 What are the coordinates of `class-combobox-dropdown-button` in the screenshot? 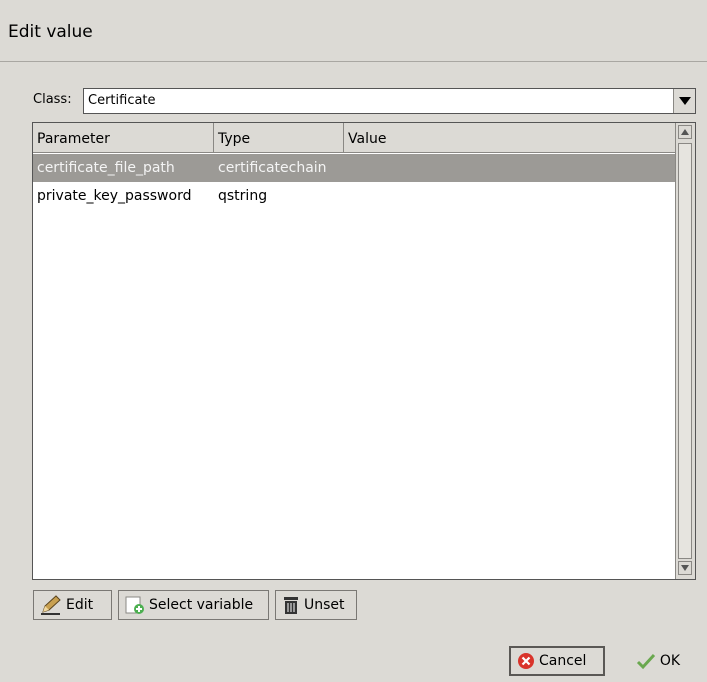 It's located at (684, 101).